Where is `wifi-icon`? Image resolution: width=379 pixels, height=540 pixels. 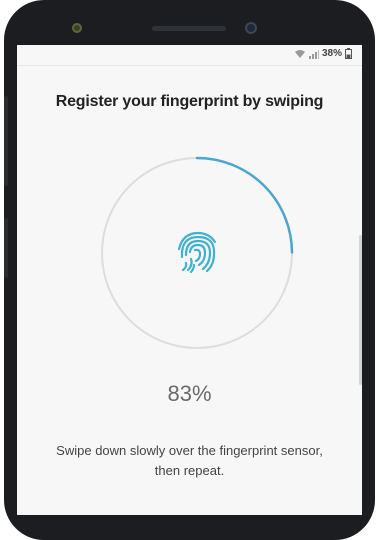 wifi-icon is located at coordinates (300, 54).